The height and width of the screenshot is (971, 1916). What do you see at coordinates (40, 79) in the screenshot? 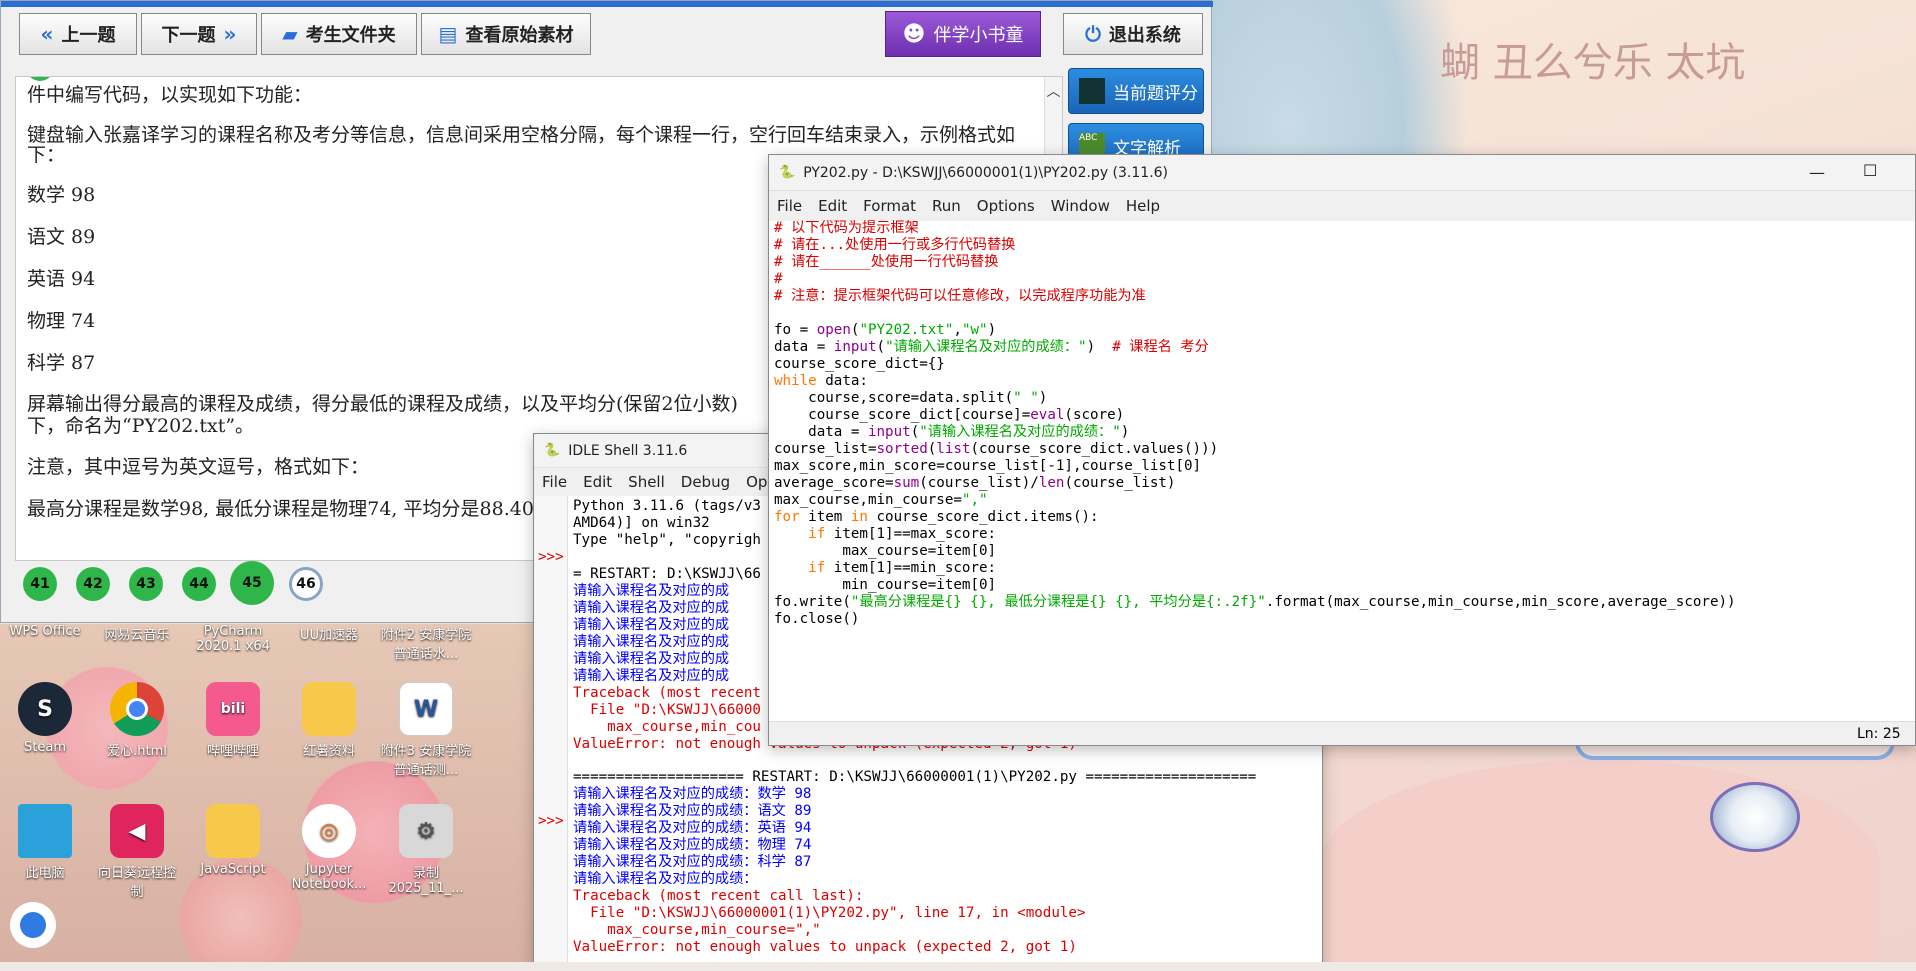
I see `status-dot` at bounding box center [40, 79].